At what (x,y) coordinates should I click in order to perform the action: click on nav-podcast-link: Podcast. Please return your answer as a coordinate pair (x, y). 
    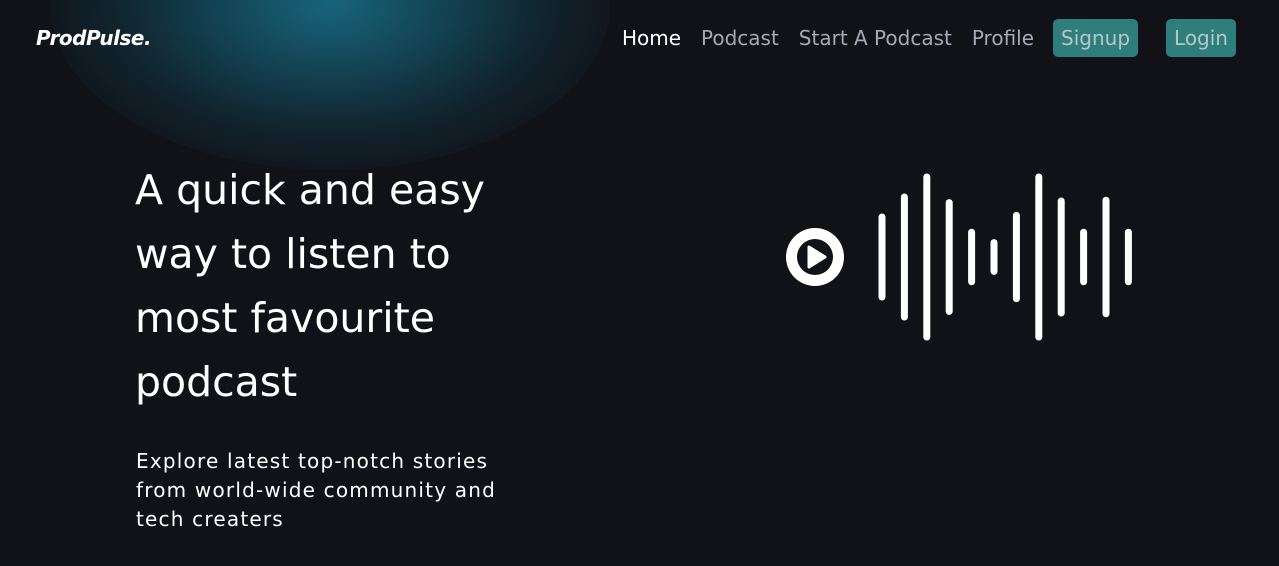
    Looking at the image, I should click on (740, 38).